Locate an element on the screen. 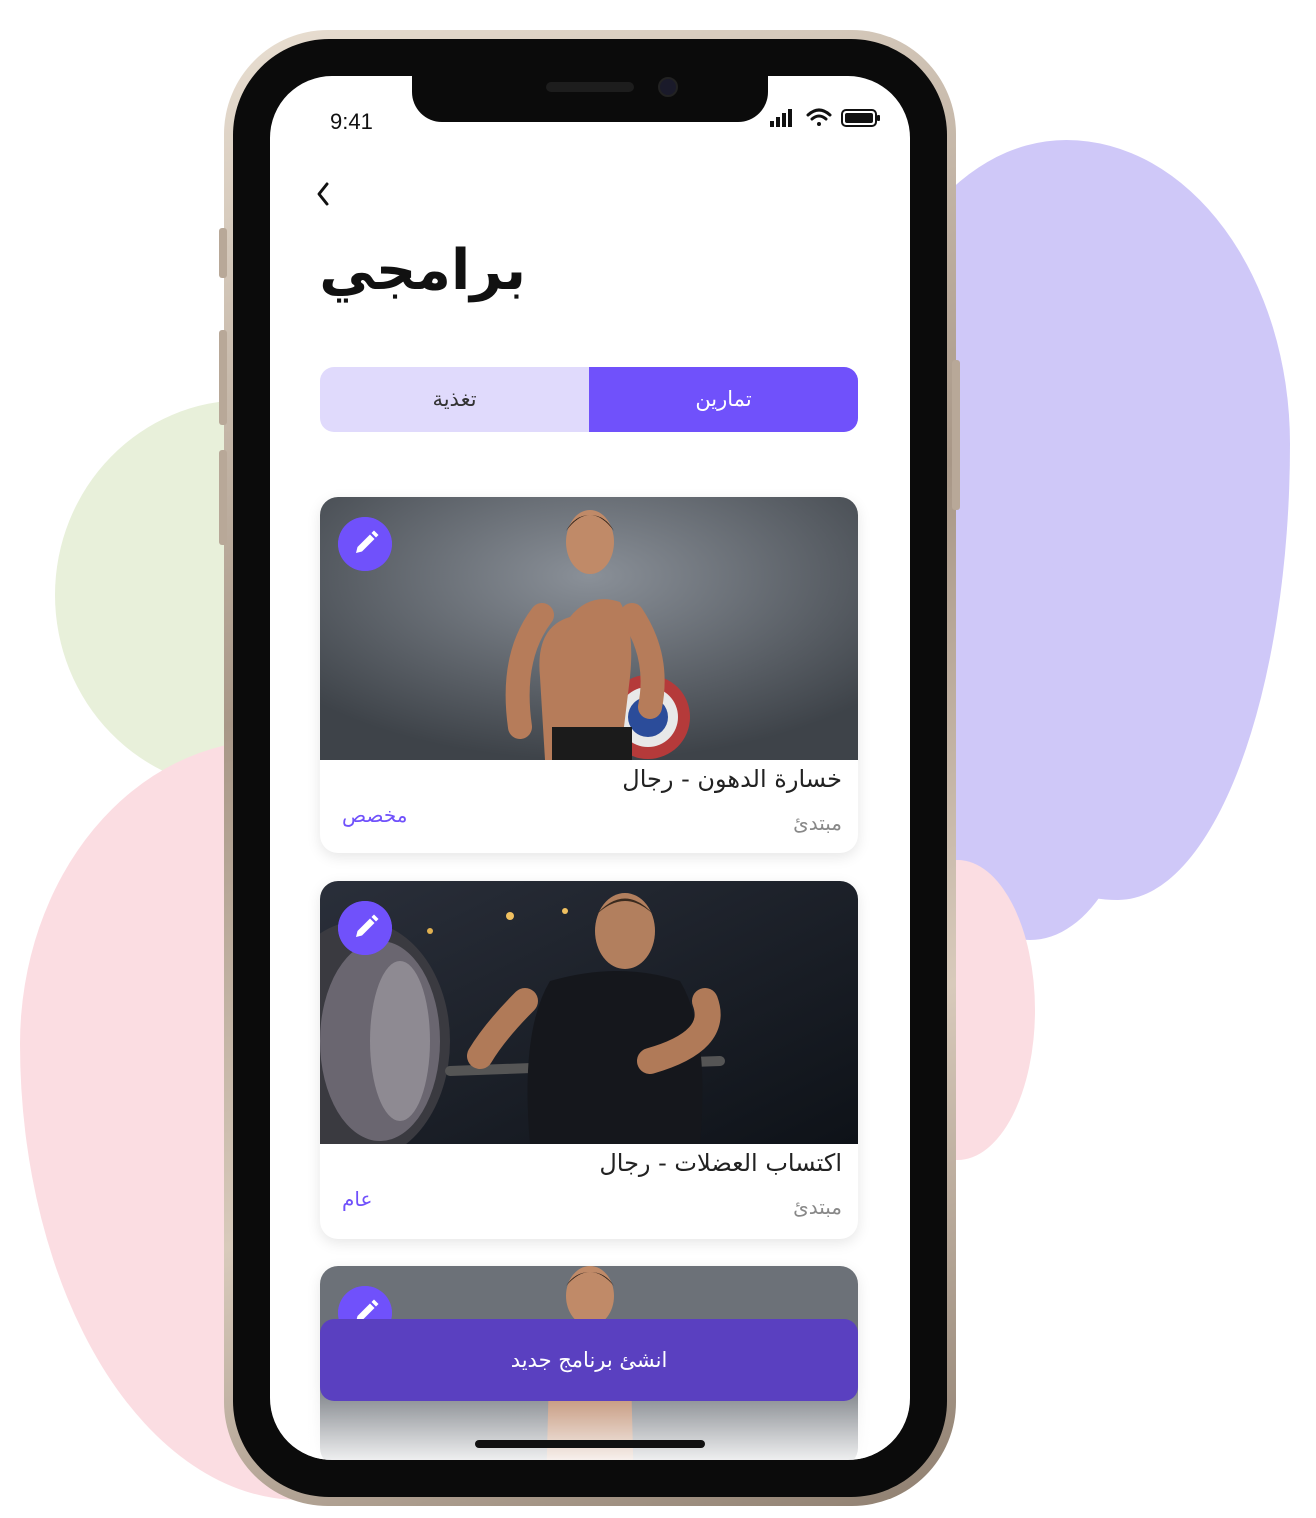  program-tag: عام is located at coordinates (357, 1199).